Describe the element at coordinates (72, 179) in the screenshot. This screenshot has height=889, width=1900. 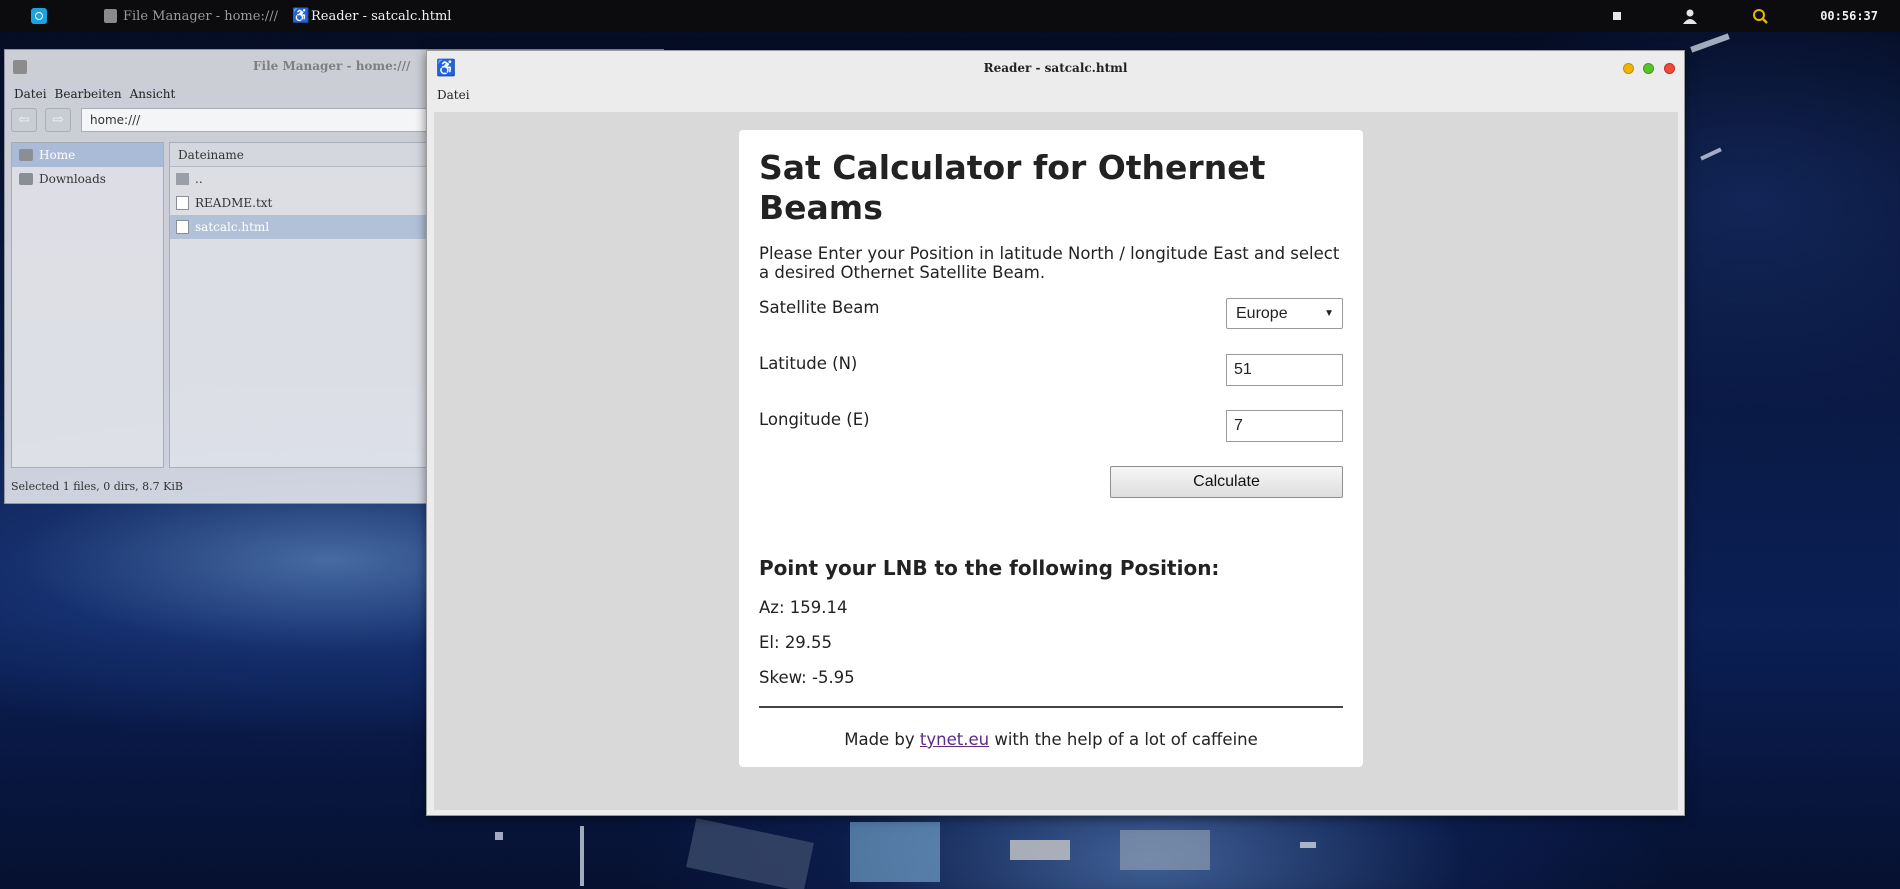
I see `sidebar-item-label: Downloads` at that location.